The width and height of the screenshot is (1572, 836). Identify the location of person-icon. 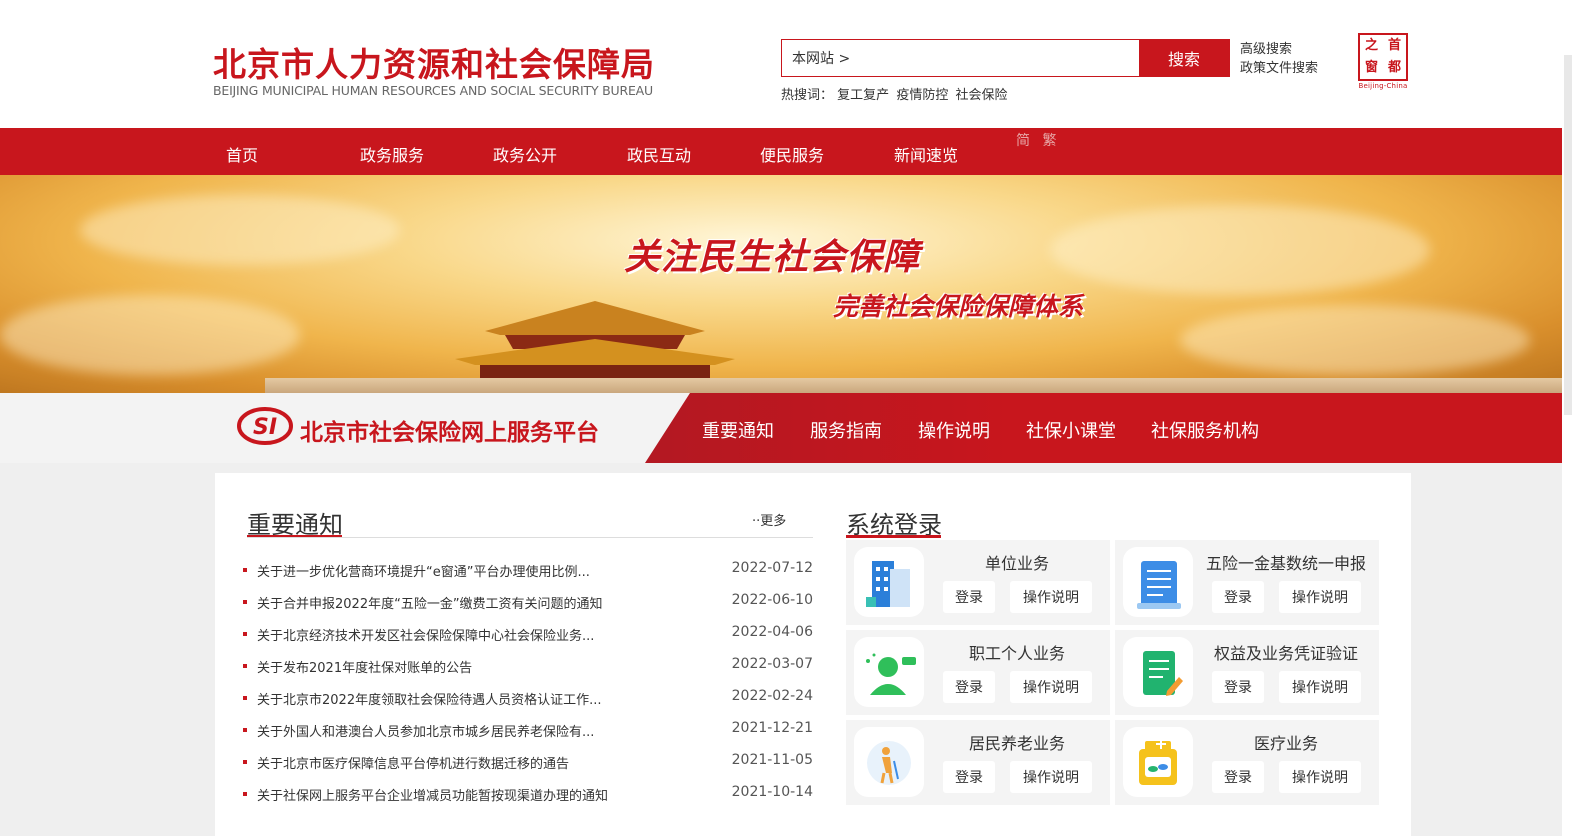
(889, 672).